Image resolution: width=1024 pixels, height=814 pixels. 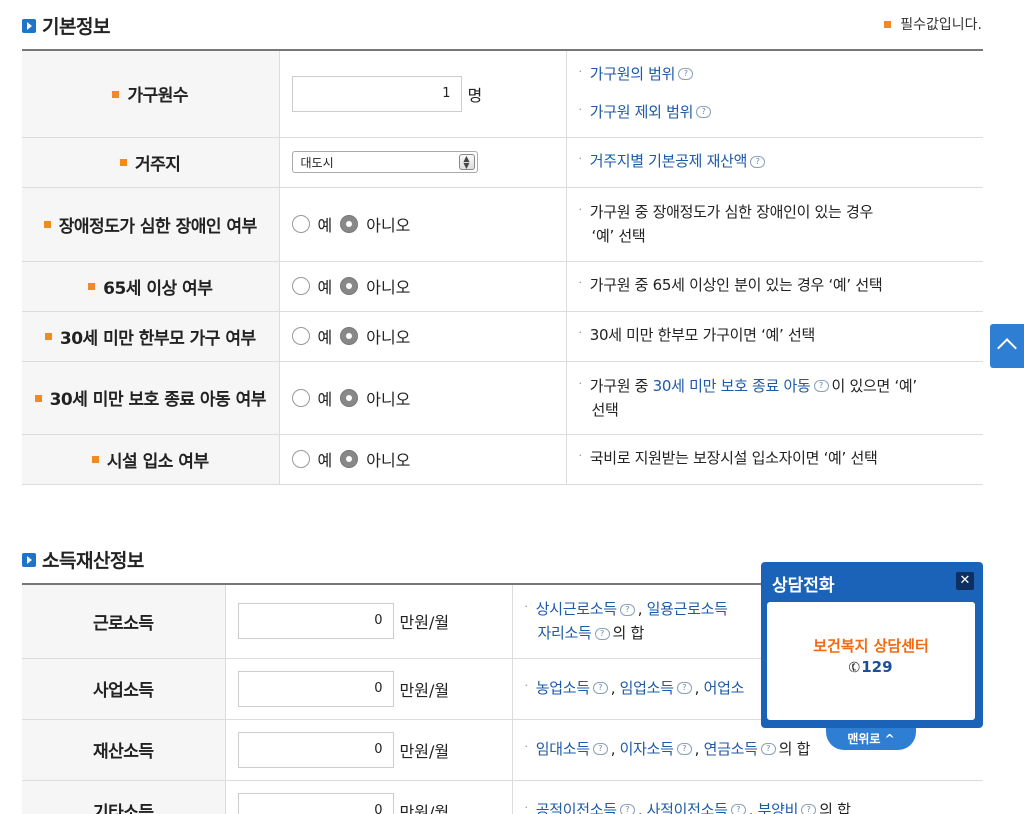 I want to click on link-fish-income: 어업소, so click(x=724, y=688).